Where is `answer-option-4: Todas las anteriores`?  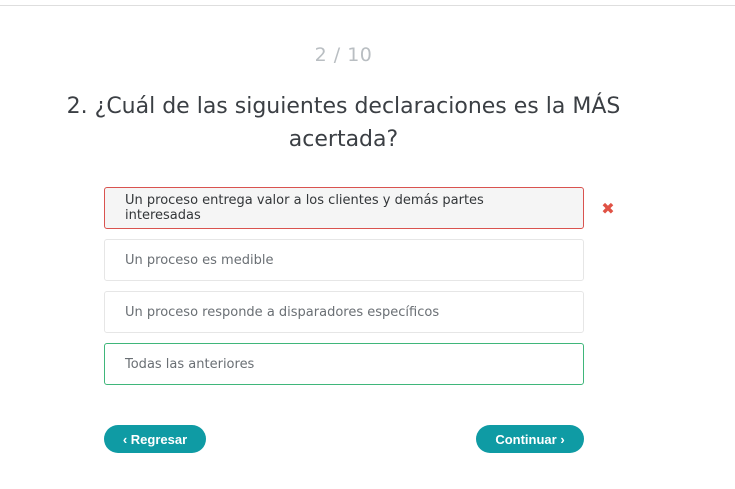
answer-option-4: Todas las anteriores is located at coordinates (344, 364).